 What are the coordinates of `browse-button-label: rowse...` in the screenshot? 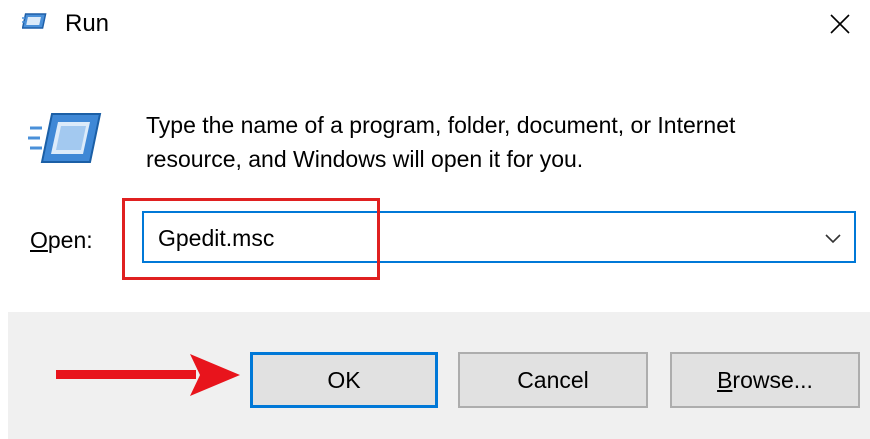 It's located at (772, 379).